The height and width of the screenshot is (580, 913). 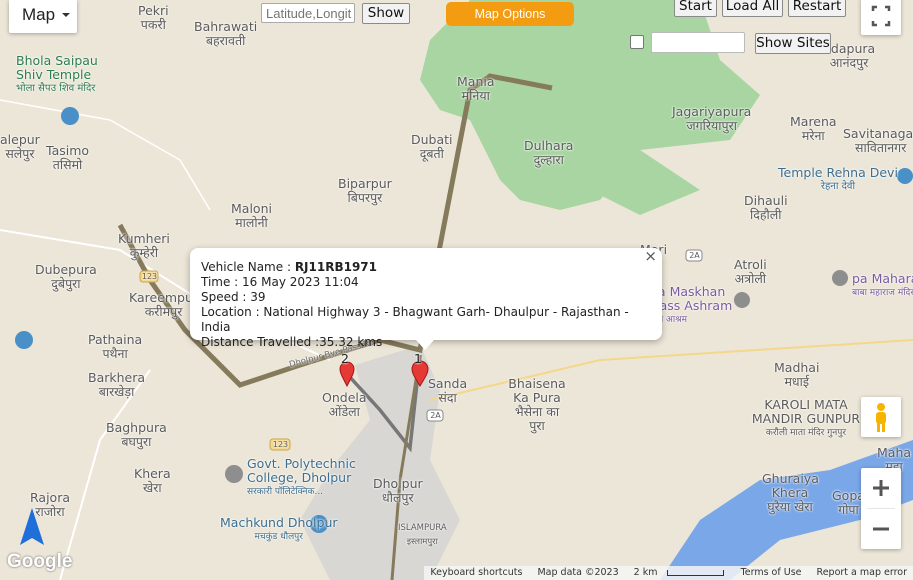 What do you see at coordinates (646, 572) in the screenshot?
I see `scale-label: 2 km` at bounding box center [646, 572].